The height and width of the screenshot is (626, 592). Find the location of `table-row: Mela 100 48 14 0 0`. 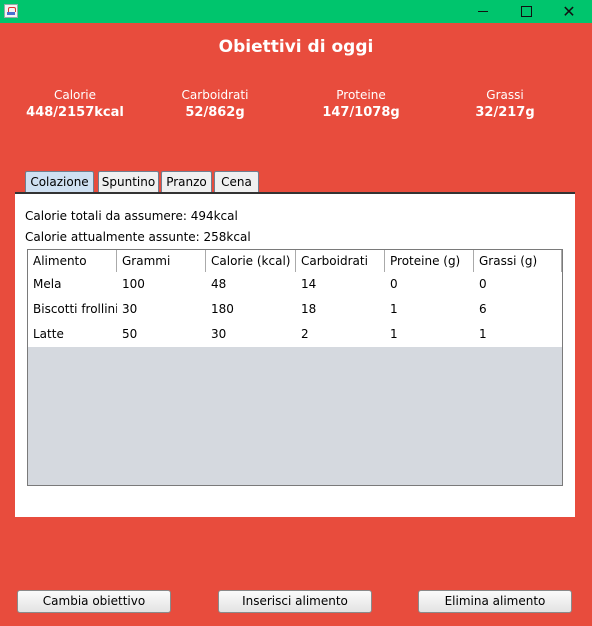

table-row: Mela 100 48 14 0 0 is located at coordinates (295, 284).